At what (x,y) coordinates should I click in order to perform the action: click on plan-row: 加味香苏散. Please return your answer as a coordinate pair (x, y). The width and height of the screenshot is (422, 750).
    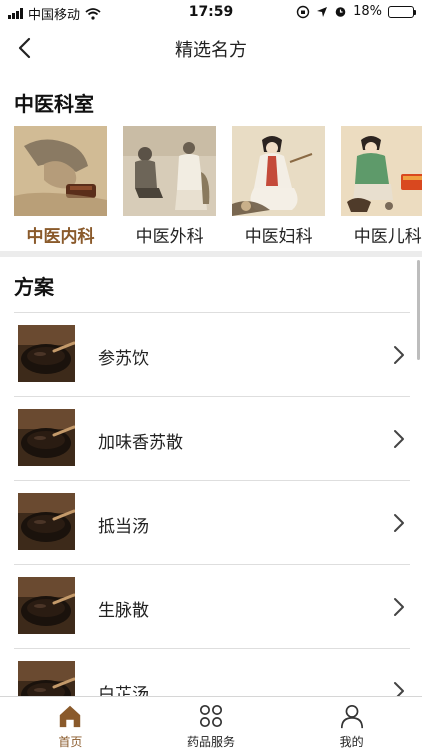
    Looking at the image, I should click on (212, 438).